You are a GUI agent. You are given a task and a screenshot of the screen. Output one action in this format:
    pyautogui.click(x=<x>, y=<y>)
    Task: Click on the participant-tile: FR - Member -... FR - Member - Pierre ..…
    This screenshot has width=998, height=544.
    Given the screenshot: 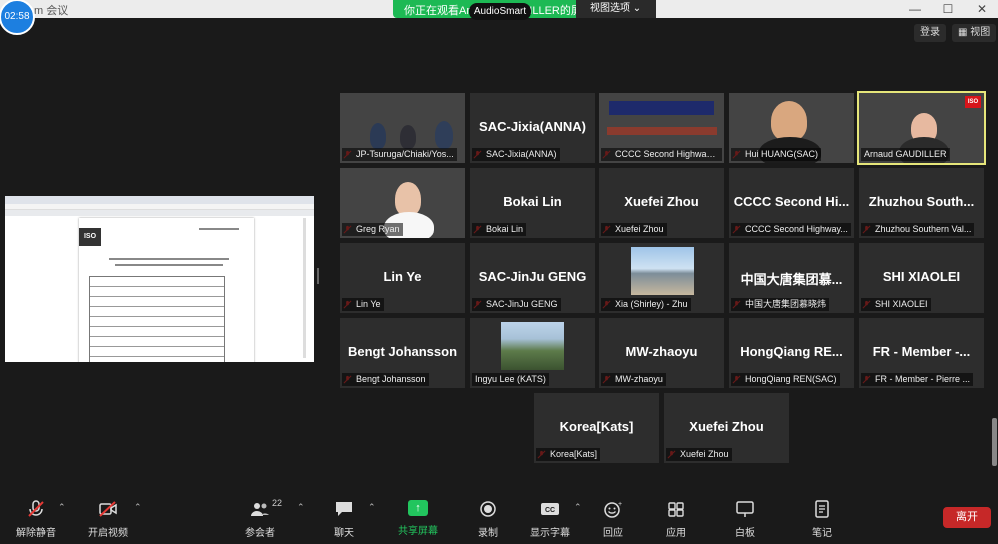 What is the action you would take?
    pyautogui.click(x=921, y=353)
    